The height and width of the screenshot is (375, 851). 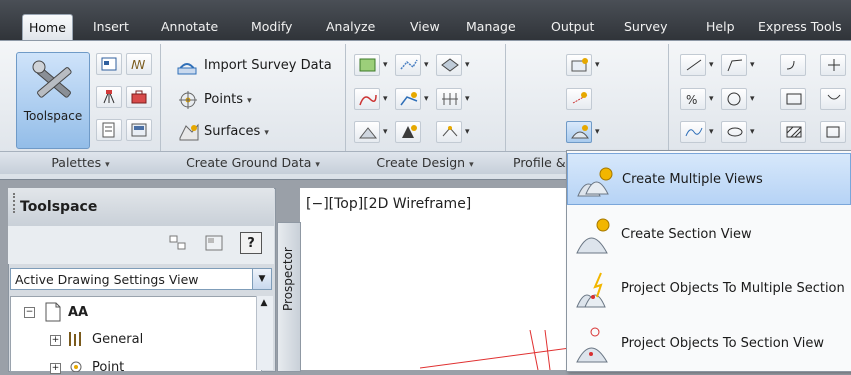 I want to click on rectangle-icon, so click(x=793, y=99).